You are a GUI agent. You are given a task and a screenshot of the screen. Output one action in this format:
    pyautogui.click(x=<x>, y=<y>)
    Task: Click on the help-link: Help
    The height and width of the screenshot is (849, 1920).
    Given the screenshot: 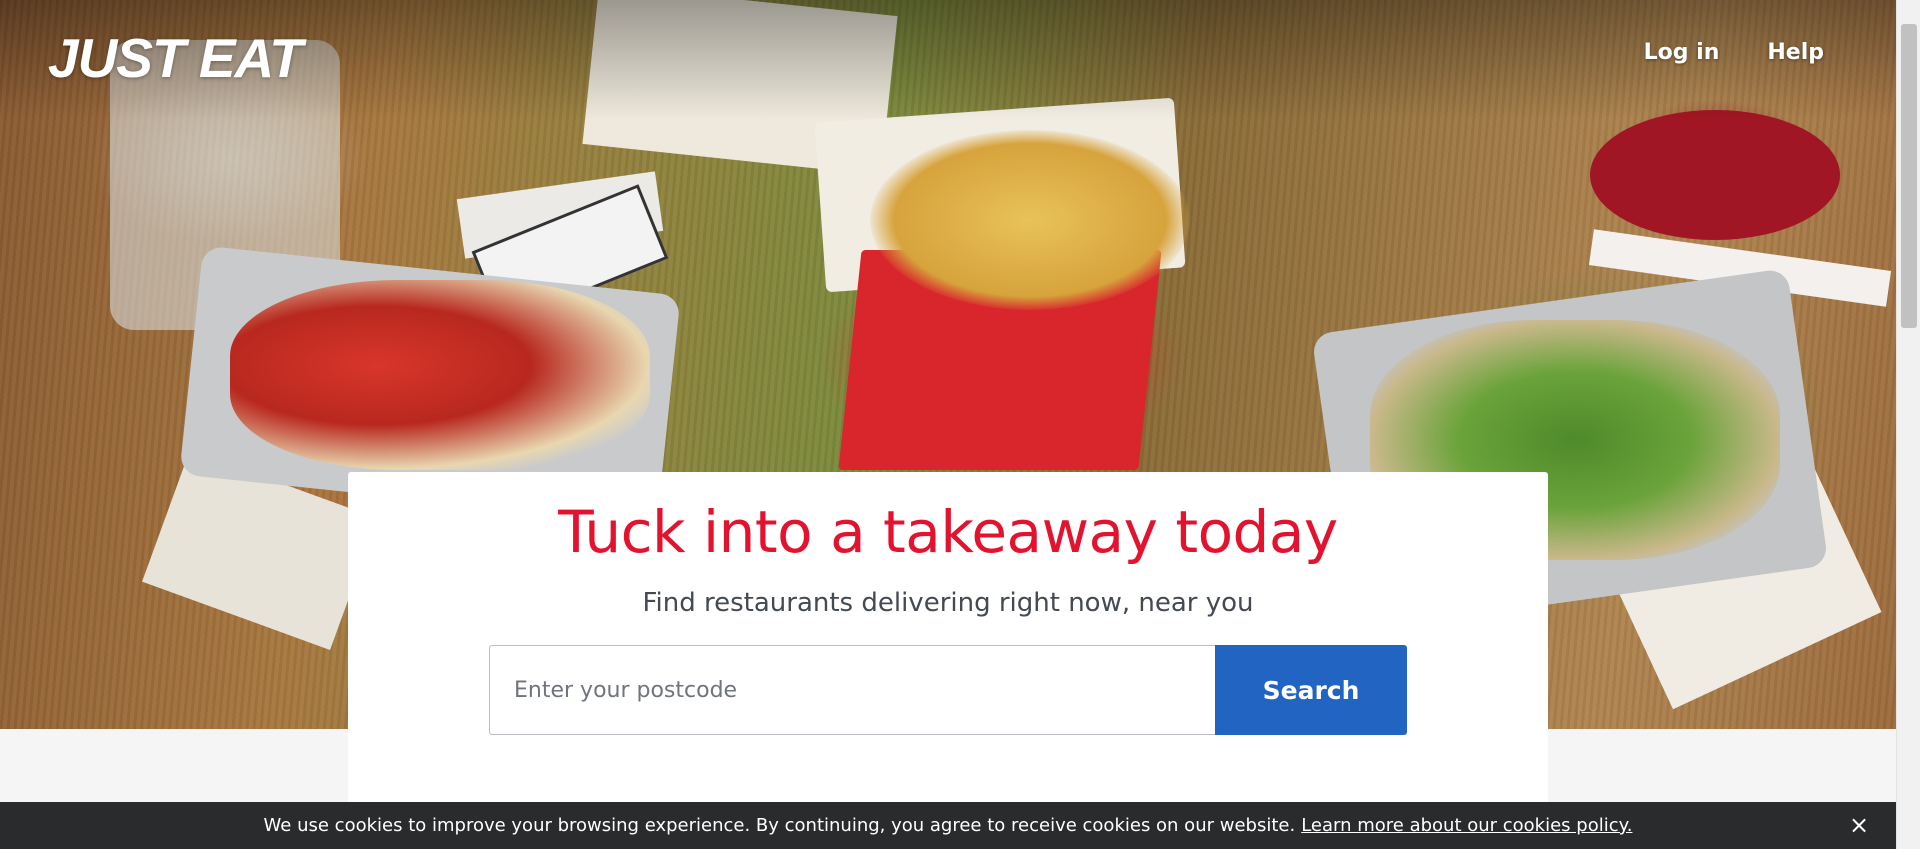 What is the action you would take?
    pyautogui.click(x=1795, y=52)
    